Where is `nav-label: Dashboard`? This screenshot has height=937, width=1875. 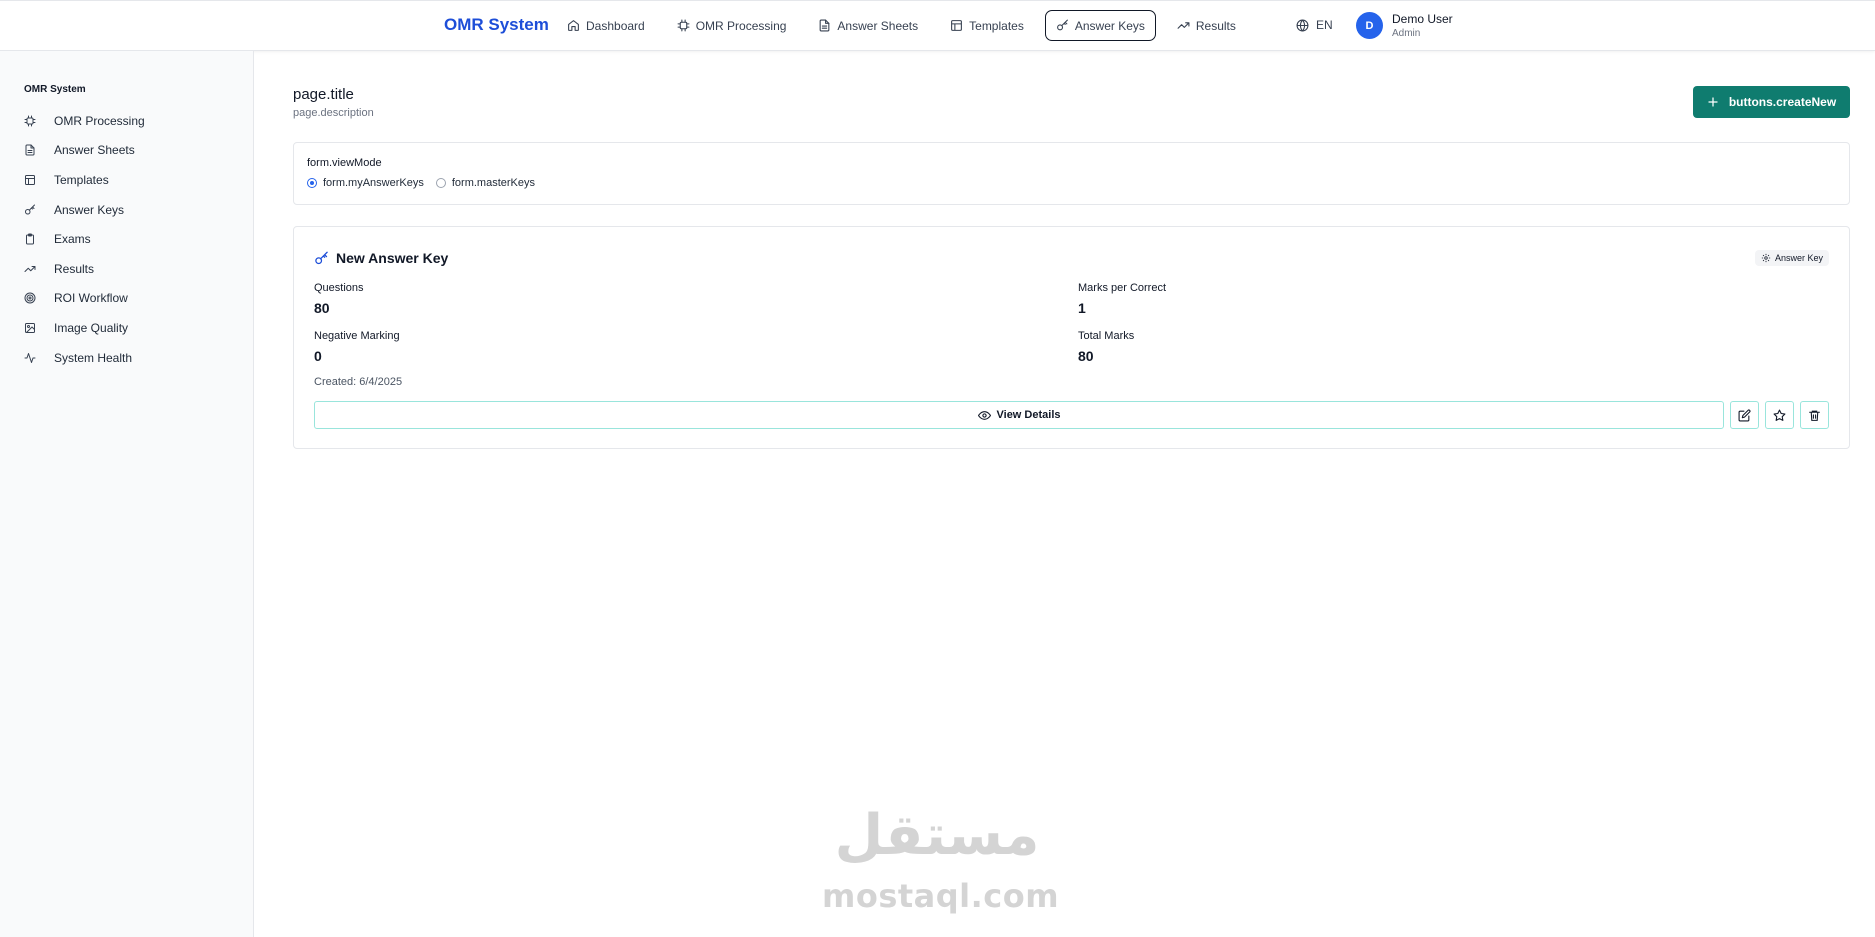
nav-label: Dashboard is located at coordinates (615, 25).